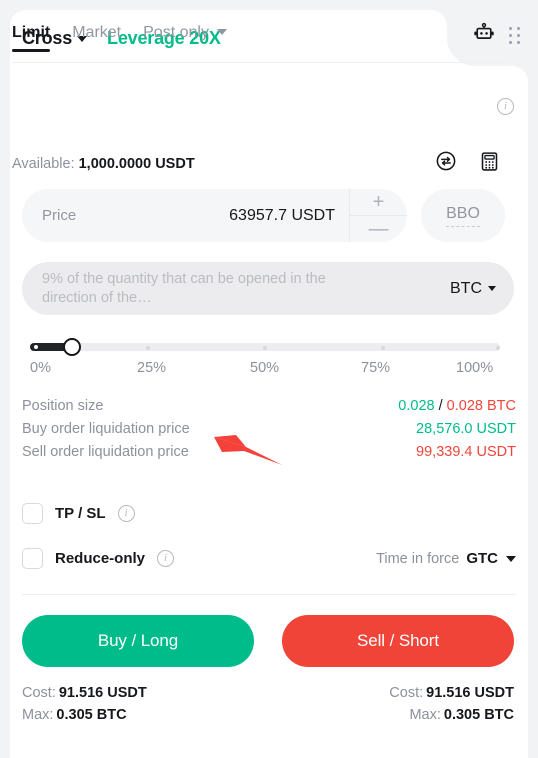 This screenshot has width=538, height=758. What do you see at coordinates (475, 368) in the screenshot?
I see `slider-label-100: 100%` at bounding box center [475, 368].